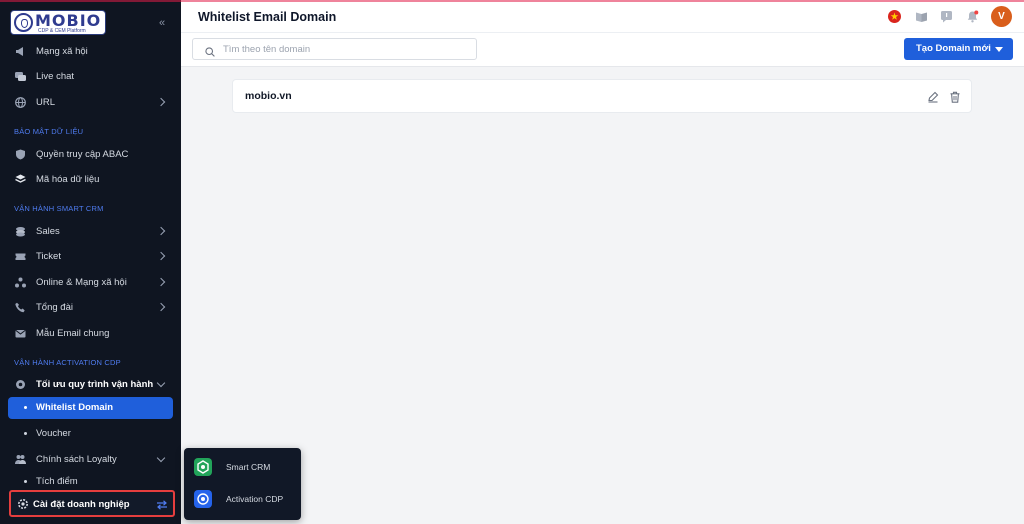 The image size is (1024, 524). I want to click on sidebar-item-abac: Quyền truy cập ABAC, so click(90, 154).